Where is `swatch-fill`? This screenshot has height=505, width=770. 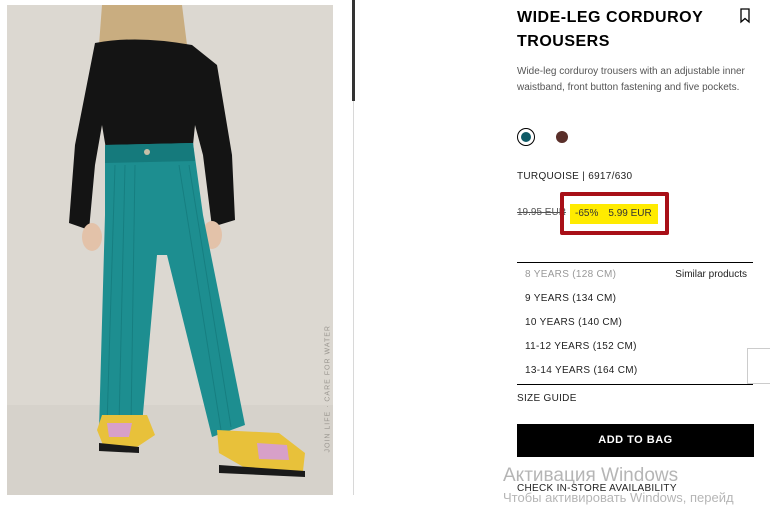
swatch-fill is located at coordinates (525, 136).